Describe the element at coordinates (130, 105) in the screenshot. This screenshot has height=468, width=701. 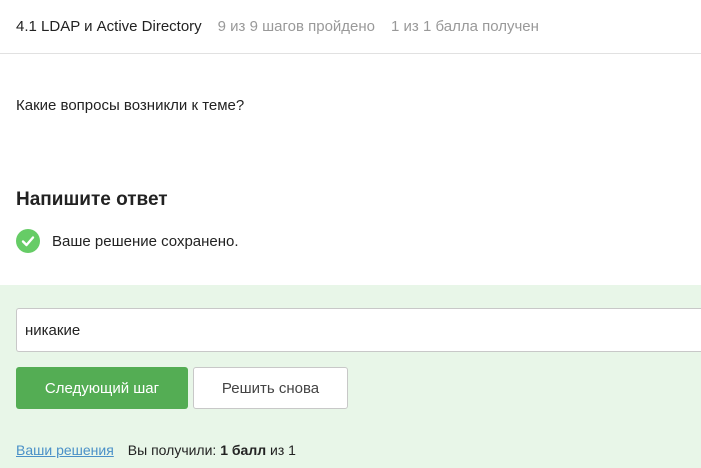
I see `question-text: Какие вопросы возникли к теме?` at that location.